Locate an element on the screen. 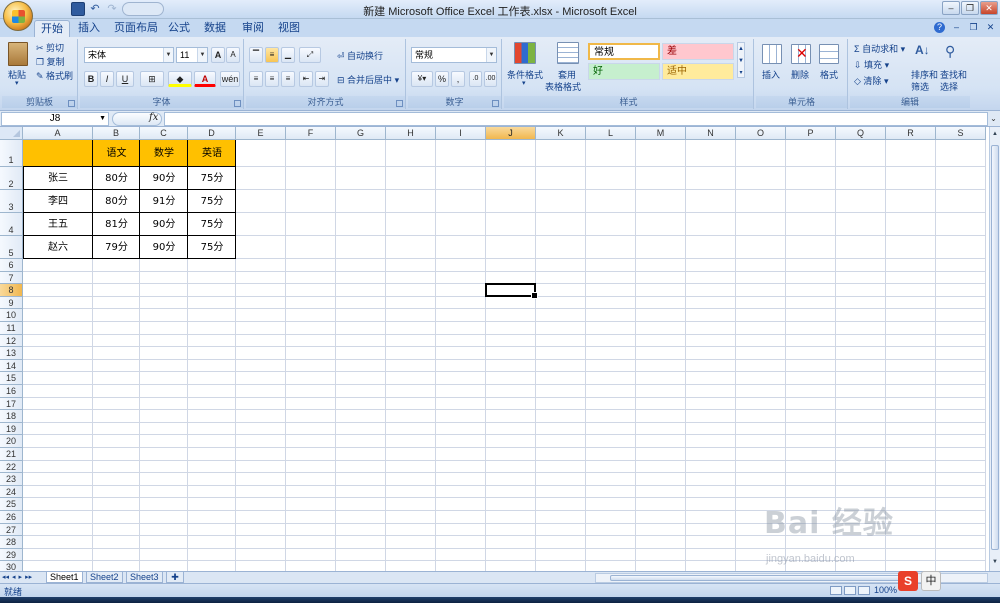  student-name-cell: 张三 is located at coordinates (58, 178).